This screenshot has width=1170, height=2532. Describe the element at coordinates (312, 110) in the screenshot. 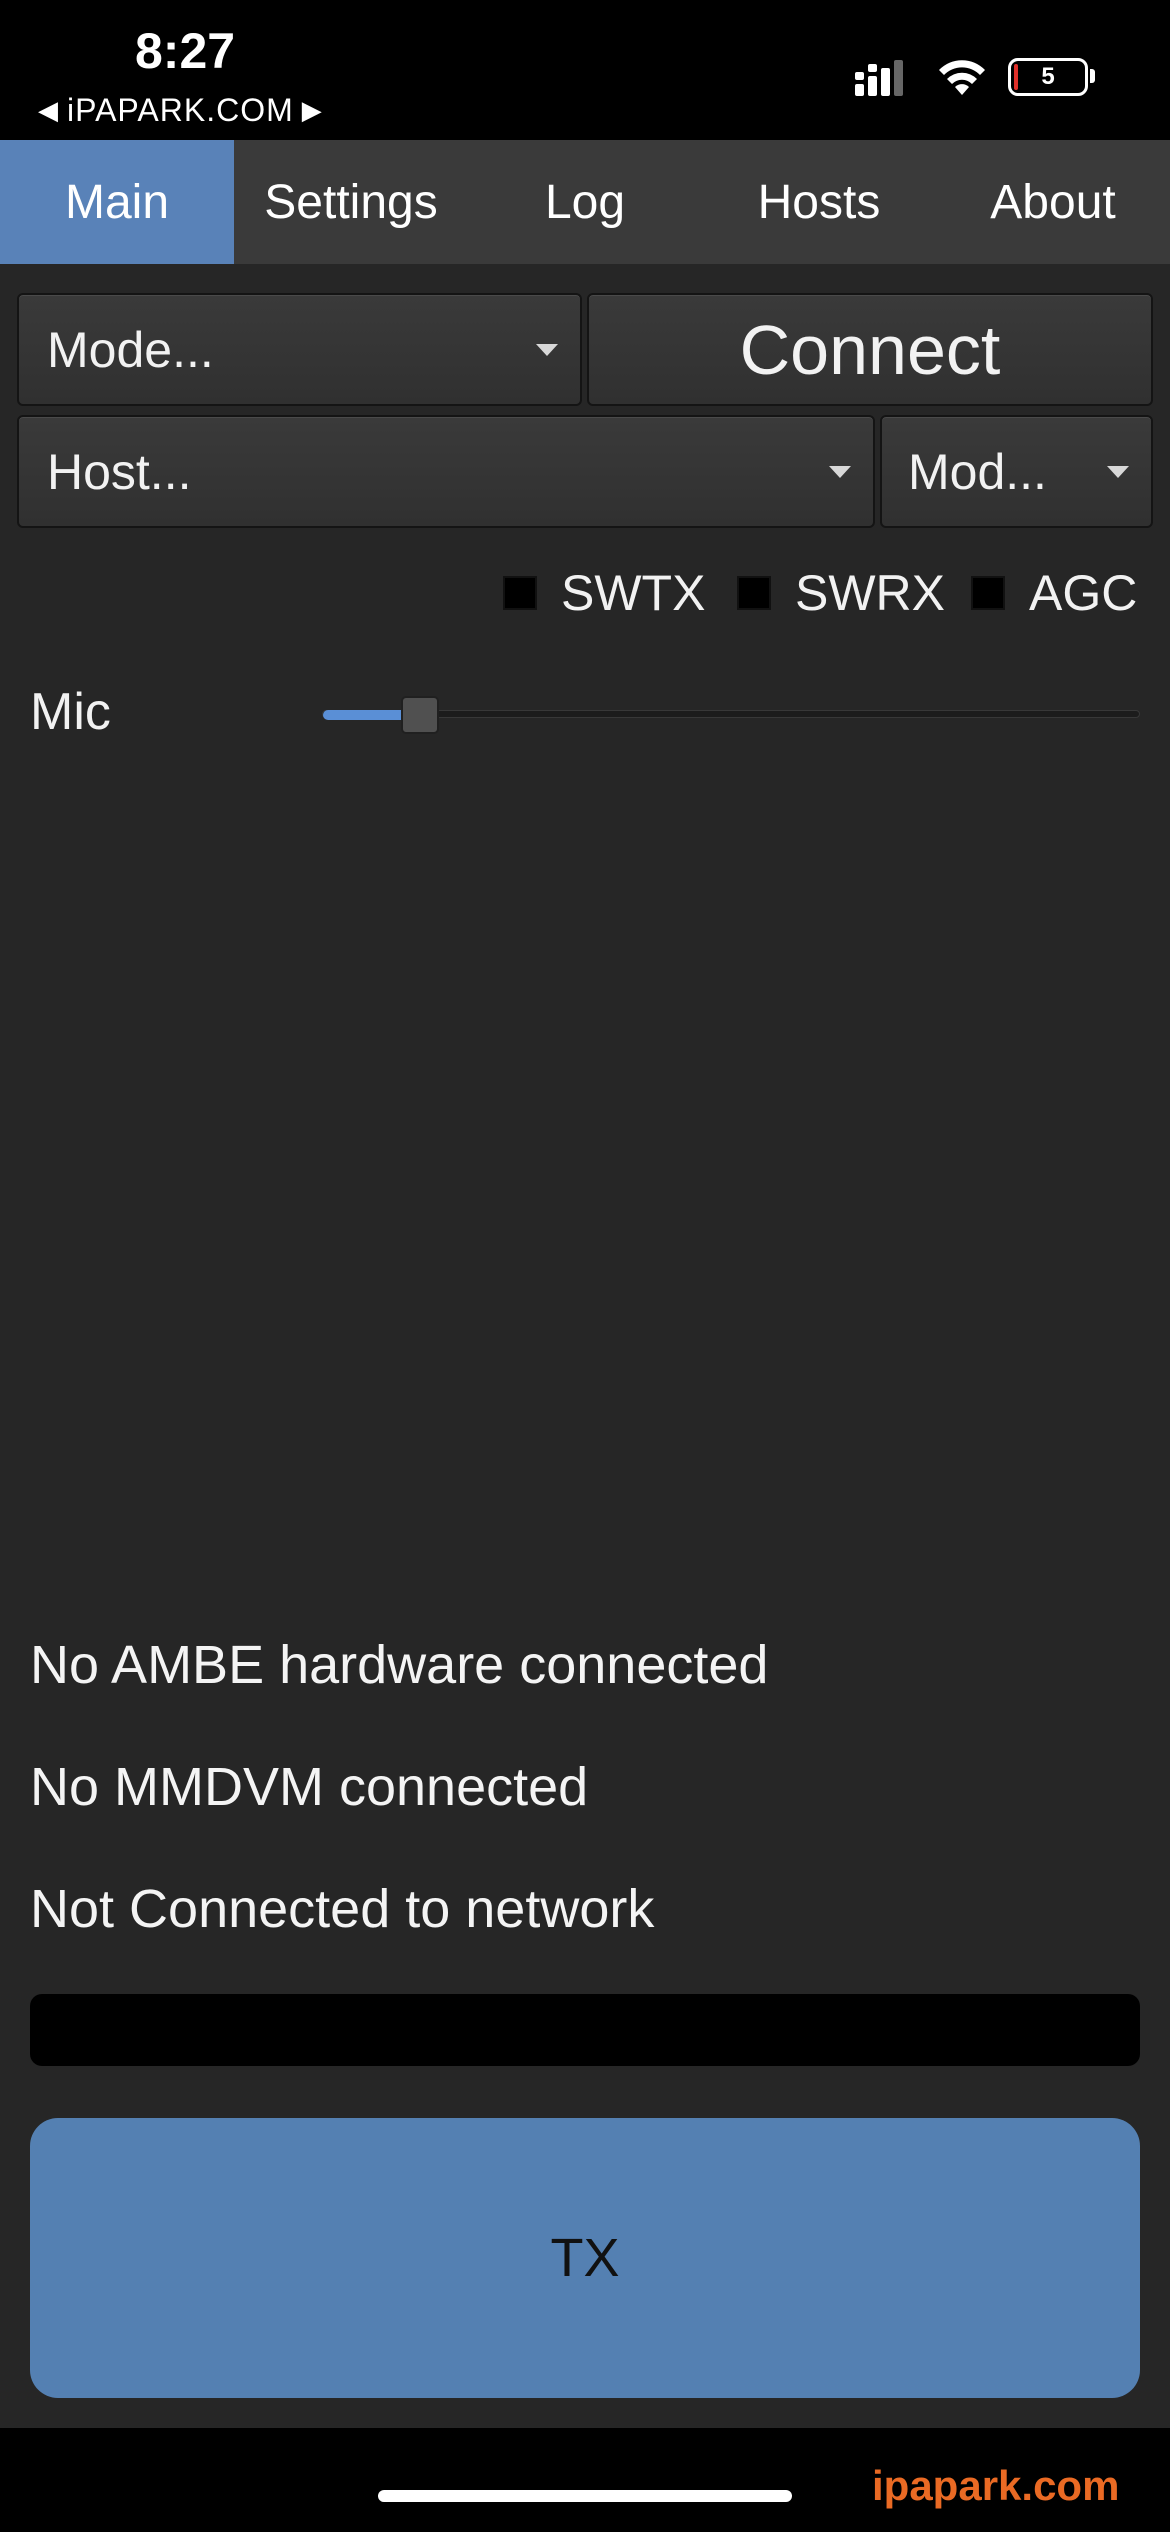

I see `forward-arrow-icon: ▶` at that location.